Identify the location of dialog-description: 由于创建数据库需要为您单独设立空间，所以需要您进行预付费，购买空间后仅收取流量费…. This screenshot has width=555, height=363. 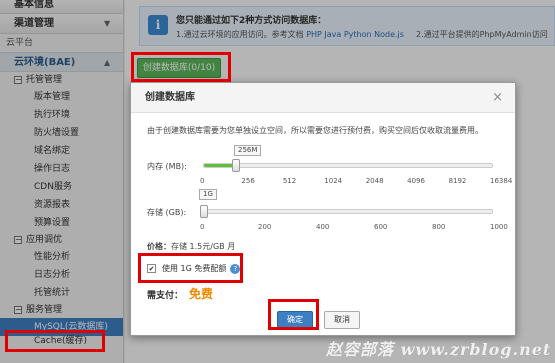
(315, 130).